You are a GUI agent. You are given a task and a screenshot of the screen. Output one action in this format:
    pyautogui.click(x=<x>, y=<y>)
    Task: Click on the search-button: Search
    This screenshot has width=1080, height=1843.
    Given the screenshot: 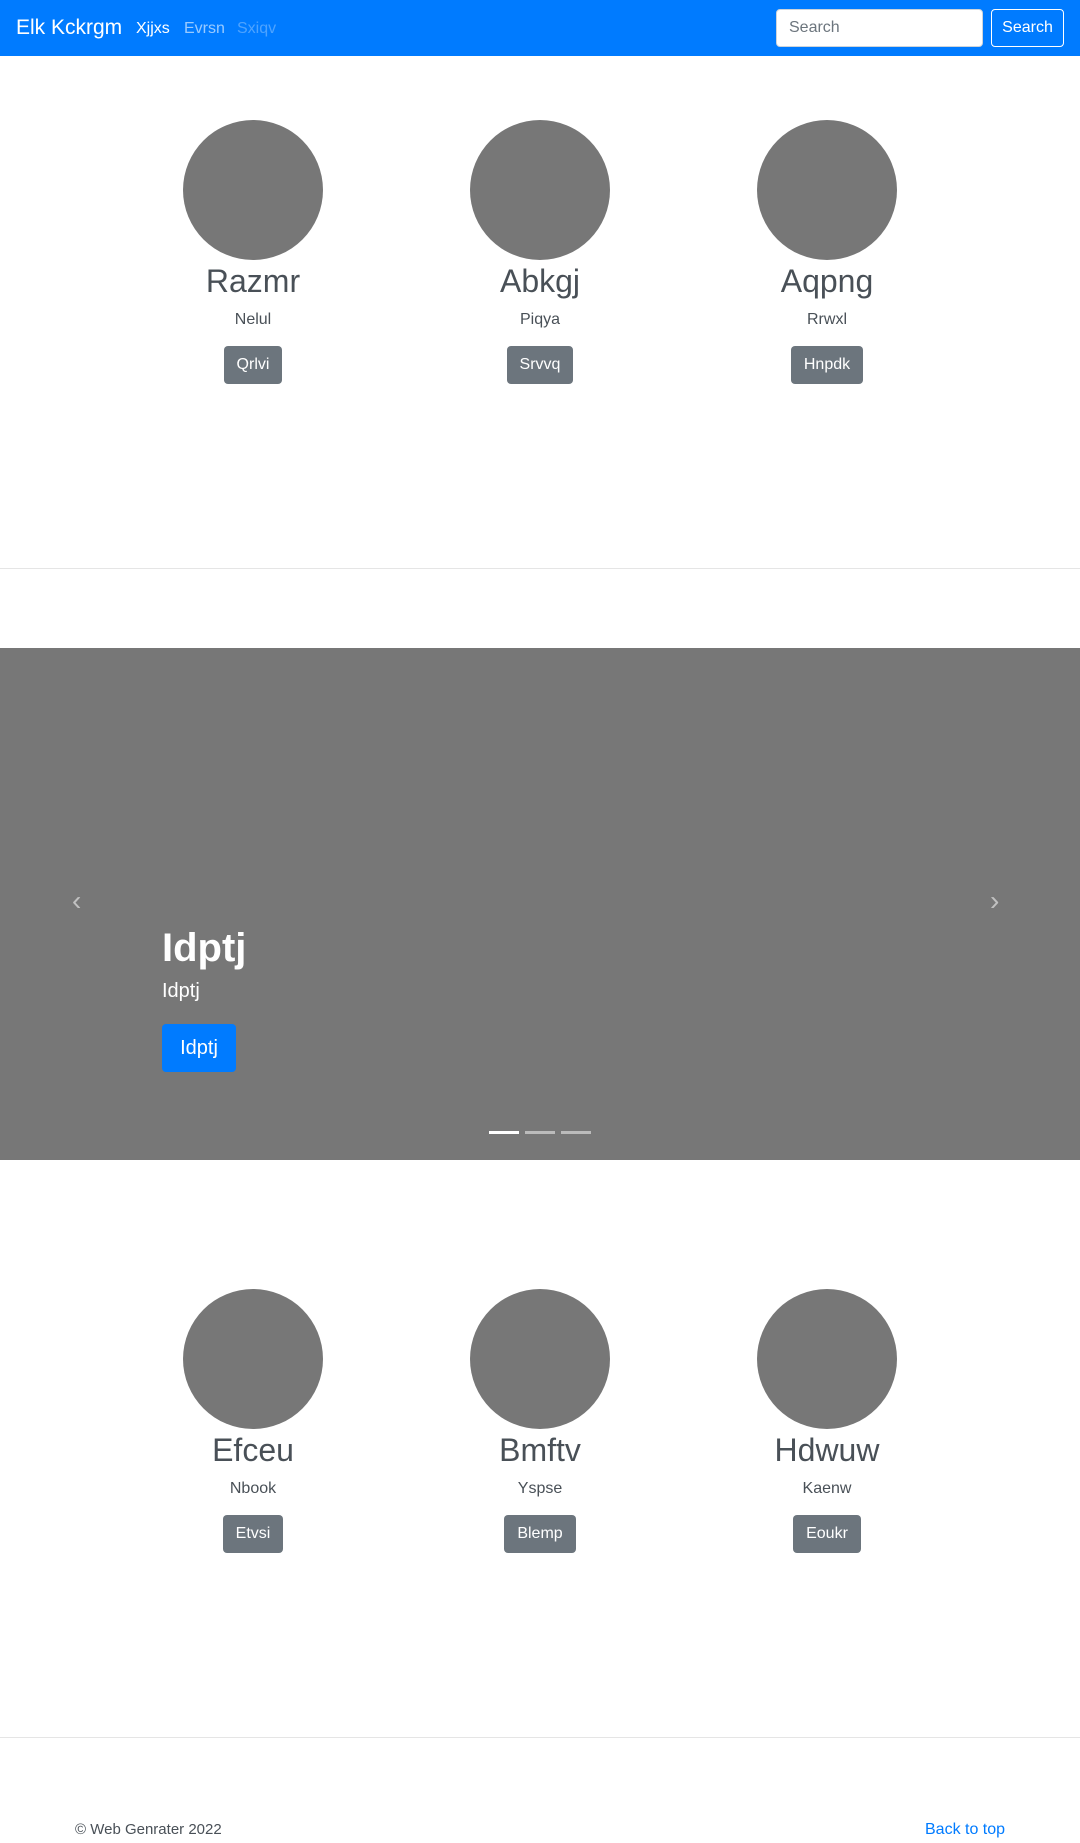 What is the action you would take?
    pyautogui.click(x=1027, y=28)
    